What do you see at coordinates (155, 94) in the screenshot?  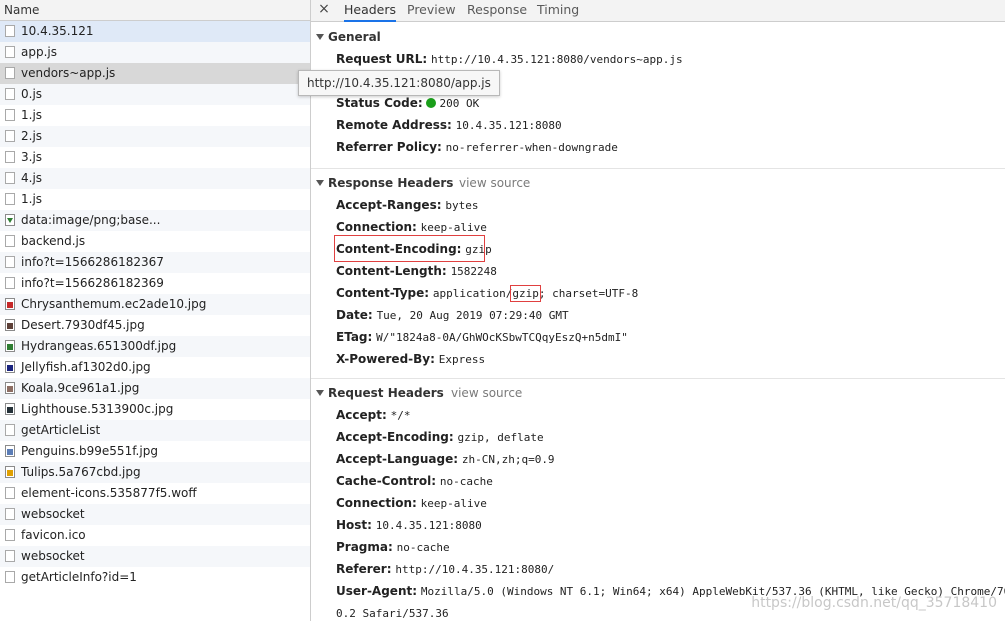 I see `request-row: 0.js` at bounding box center [155, 94].